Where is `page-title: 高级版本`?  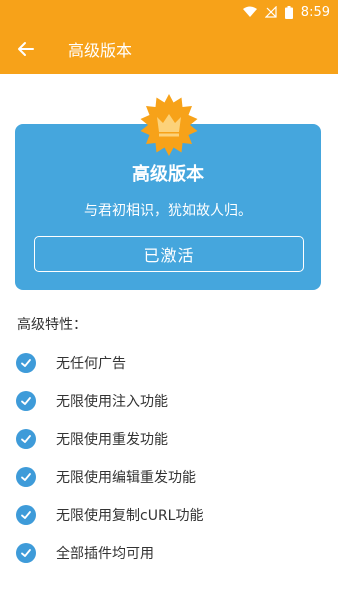 page-title: 高级版本 is located at coordinates (100, 50).